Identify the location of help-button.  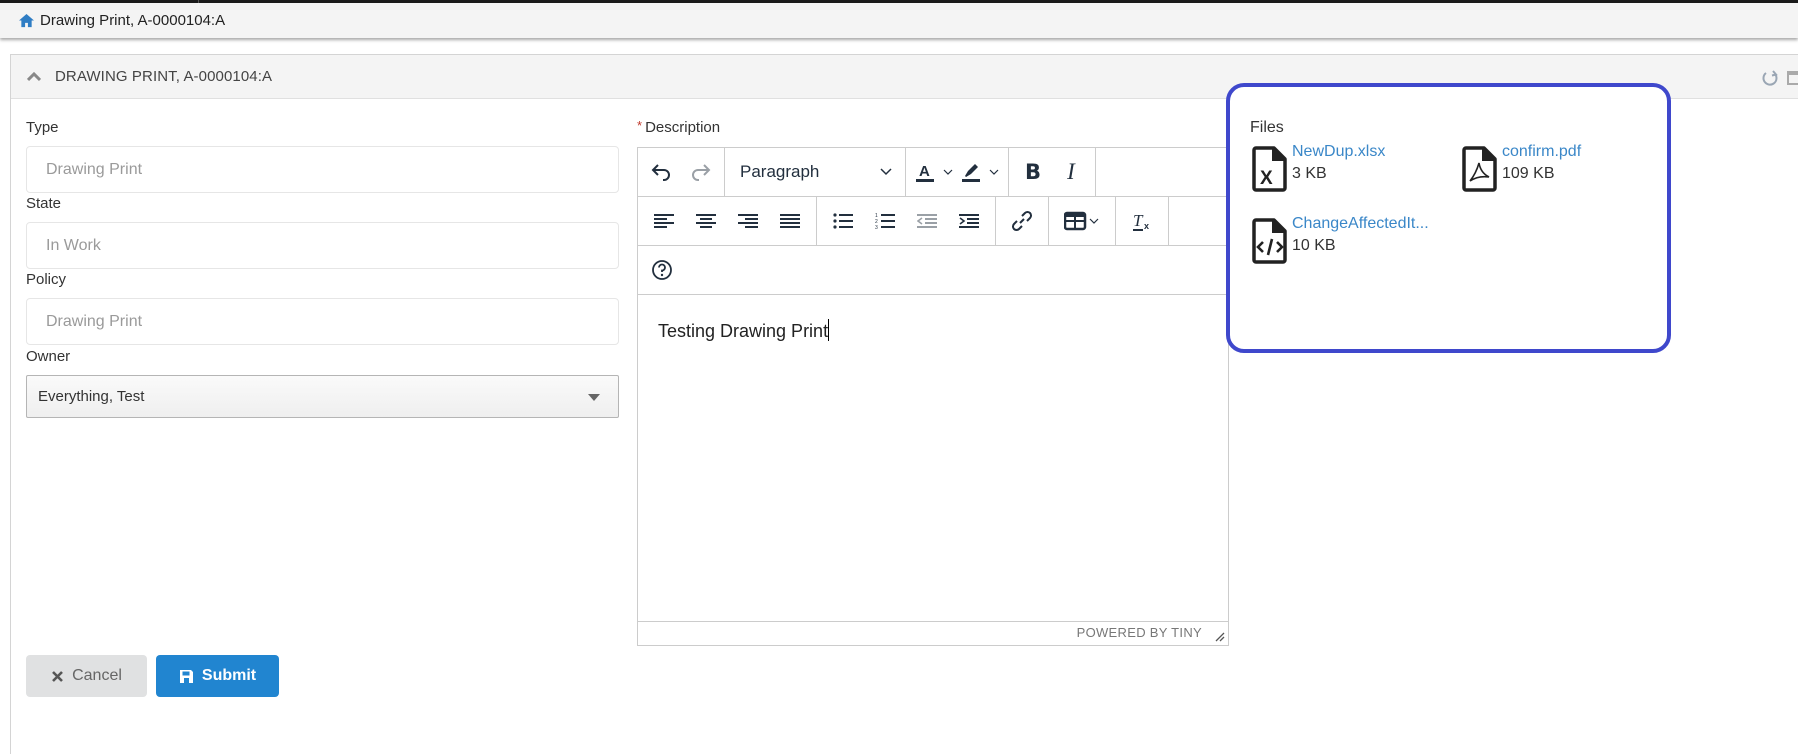
(662, 270).